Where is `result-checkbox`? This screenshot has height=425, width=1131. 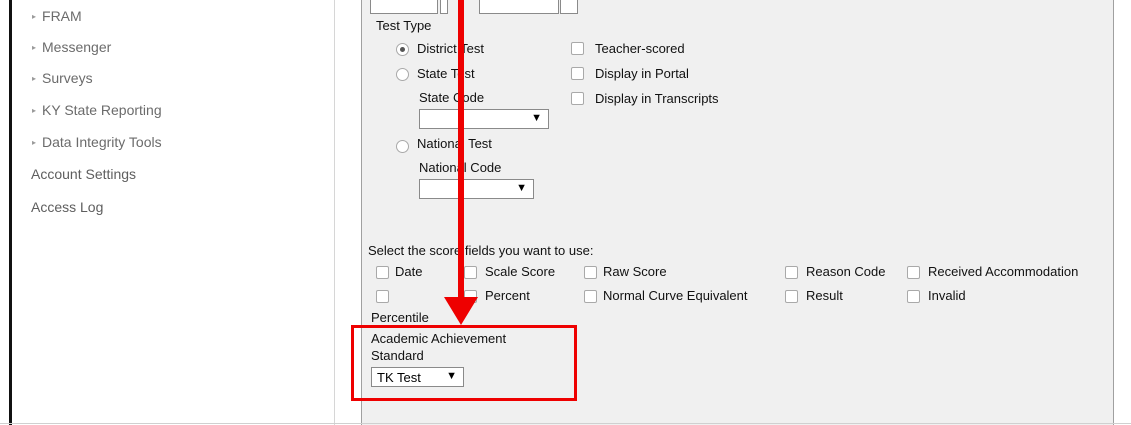 result-checkbox is located at coordinates (791, 296).